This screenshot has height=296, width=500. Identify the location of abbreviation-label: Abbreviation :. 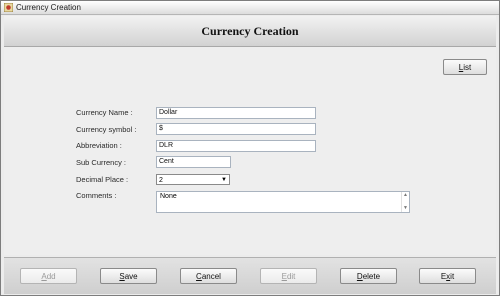
(99, 145).